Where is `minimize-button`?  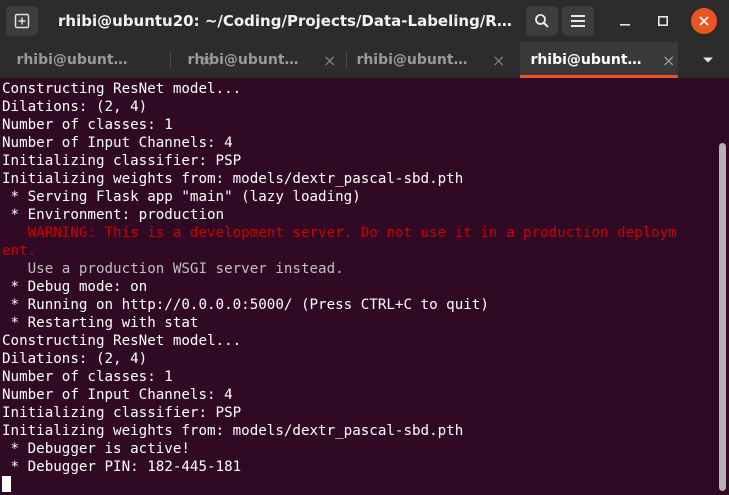
minimize-button is located at coordinates (625, 21).